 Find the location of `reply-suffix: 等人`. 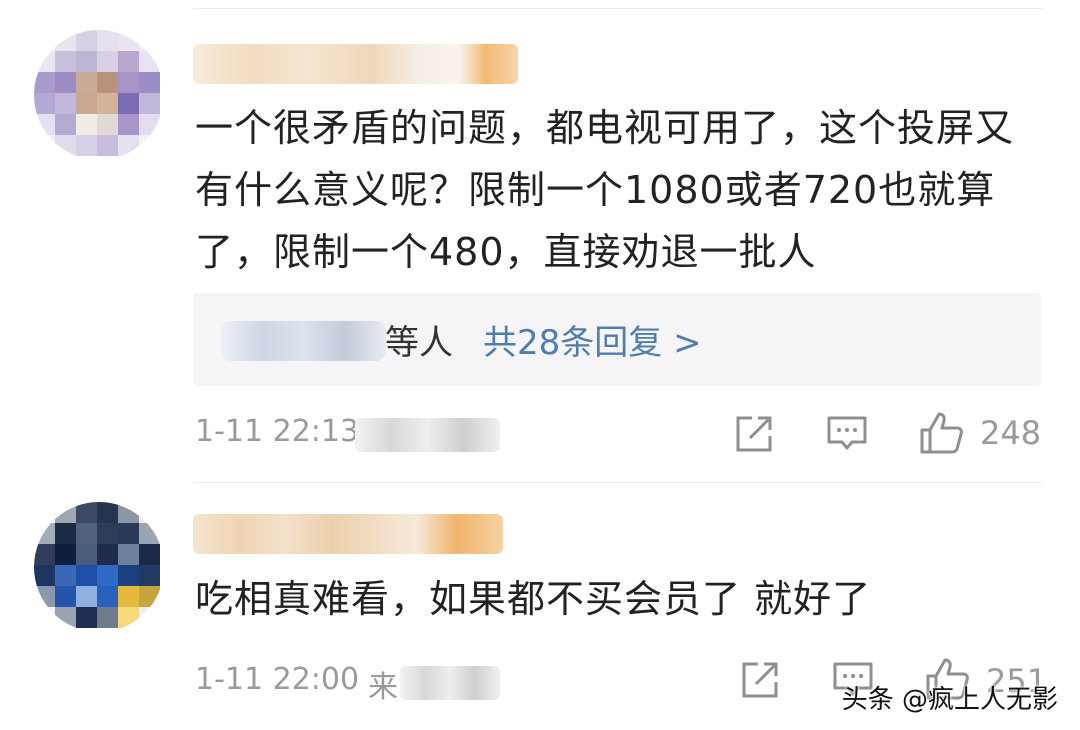

reply-suffix: 等人 is located at coordinates (419, 343).